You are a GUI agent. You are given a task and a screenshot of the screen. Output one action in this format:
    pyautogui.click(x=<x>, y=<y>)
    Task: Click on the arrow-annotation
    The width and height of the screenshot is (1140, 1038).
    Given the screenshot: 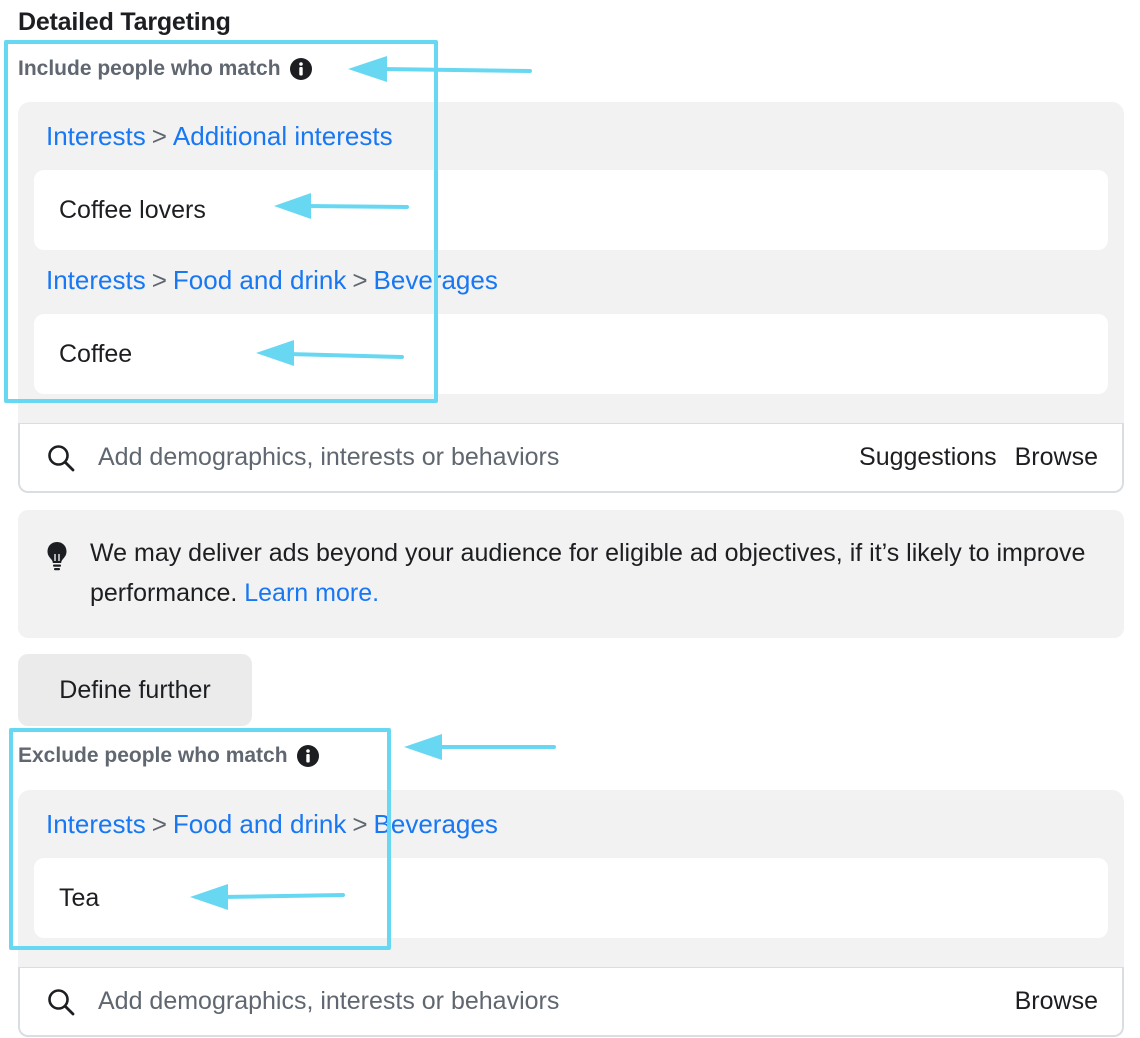 What is the action you would take?
    pyautogui.click(x=456, y=70)
    